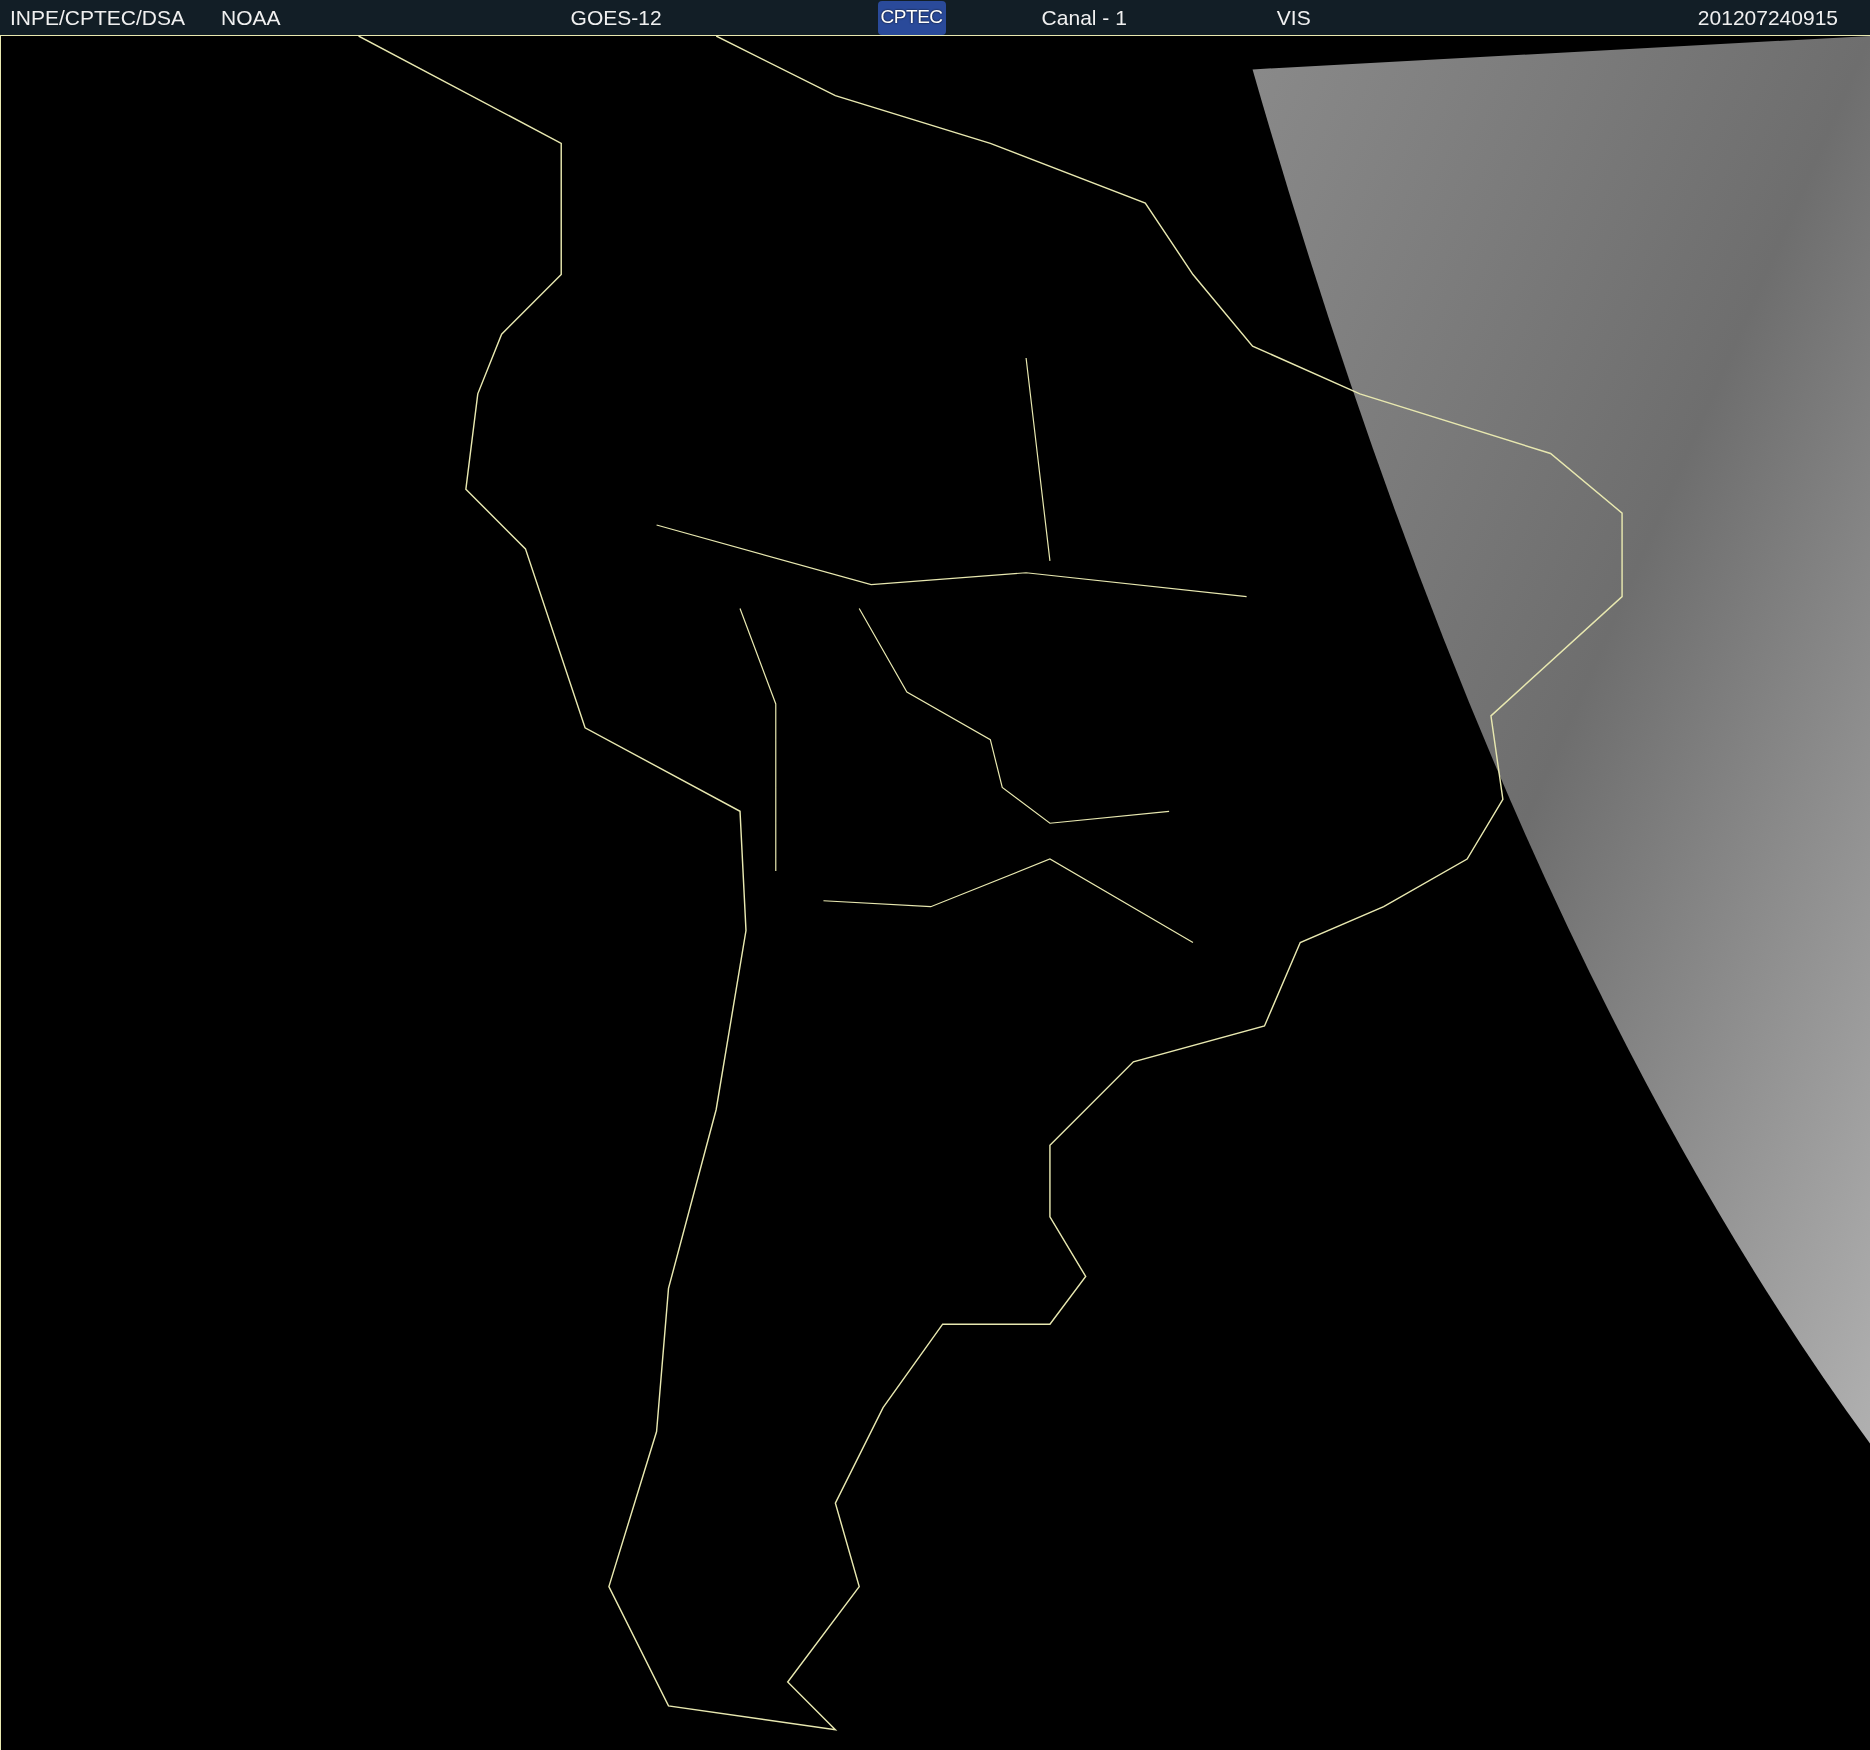 The width and height of the screenshot is (1870, 1750). What do you see at coordinates (616, 17) in the screenshot?
I see `satellite-label: GOES-12` at bounding box center [616, 17].